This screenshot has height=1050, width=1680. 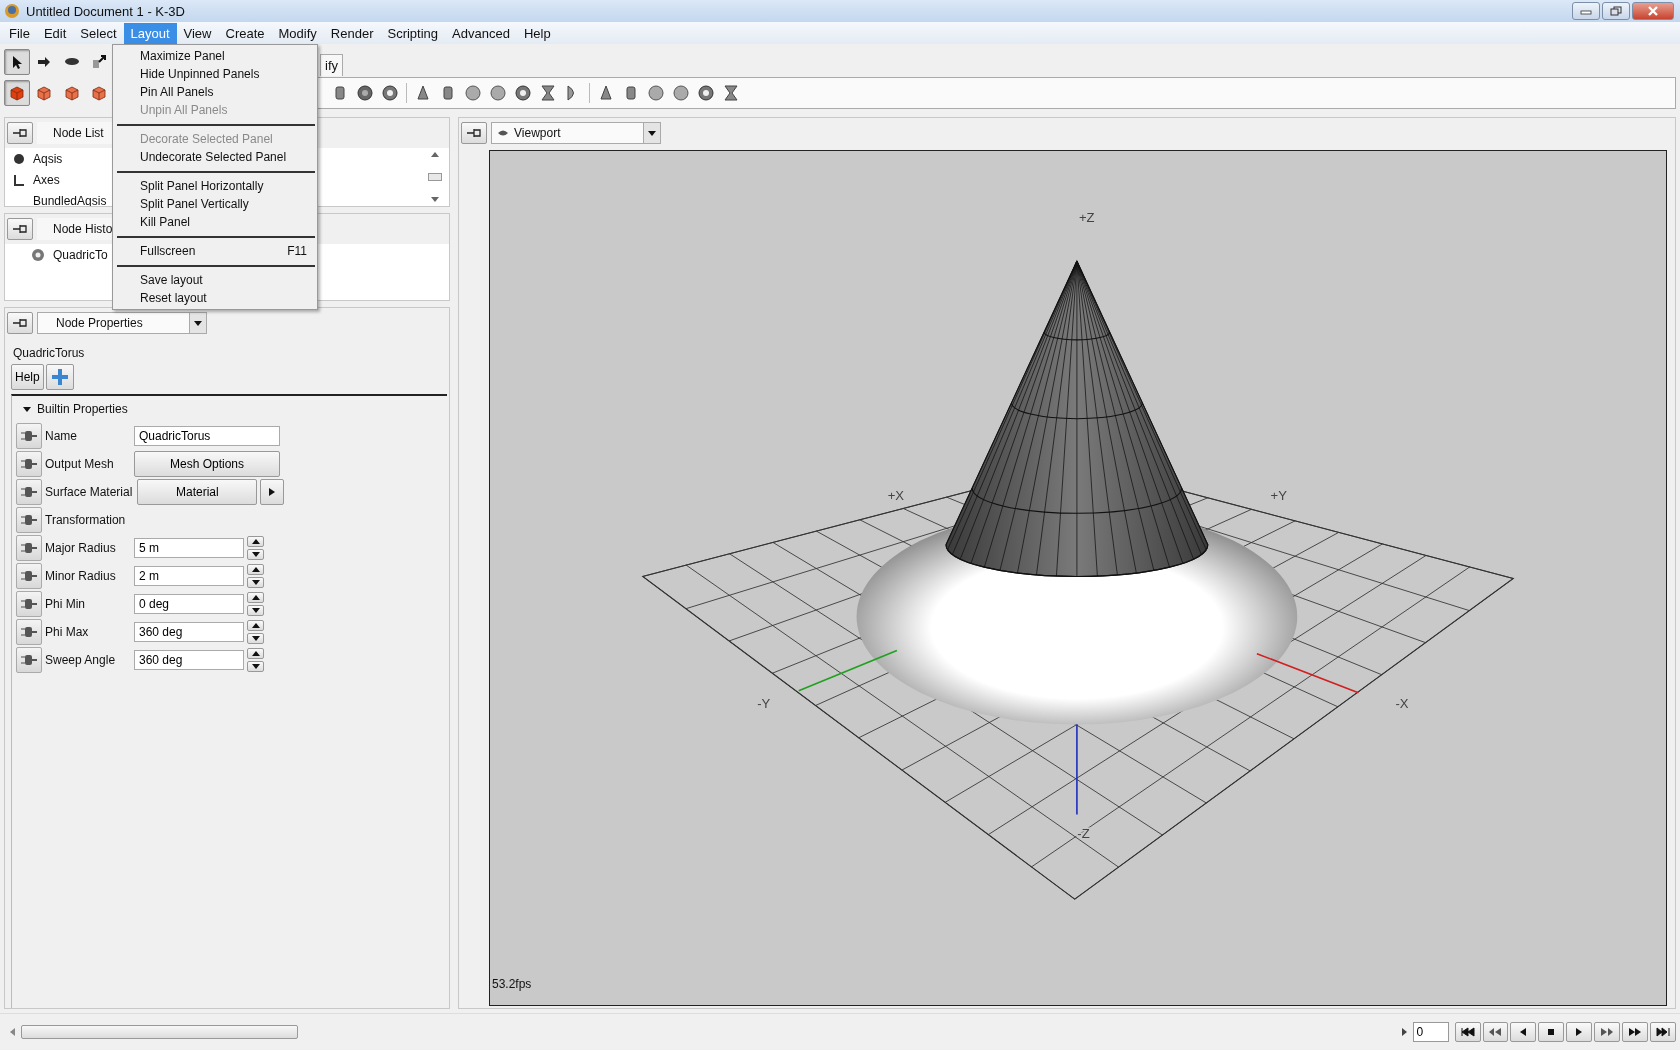 What do you see at coordinates (67, 632) in the screenshot?
I see `property-label: Phi Max` at bounding box center [67, 632].